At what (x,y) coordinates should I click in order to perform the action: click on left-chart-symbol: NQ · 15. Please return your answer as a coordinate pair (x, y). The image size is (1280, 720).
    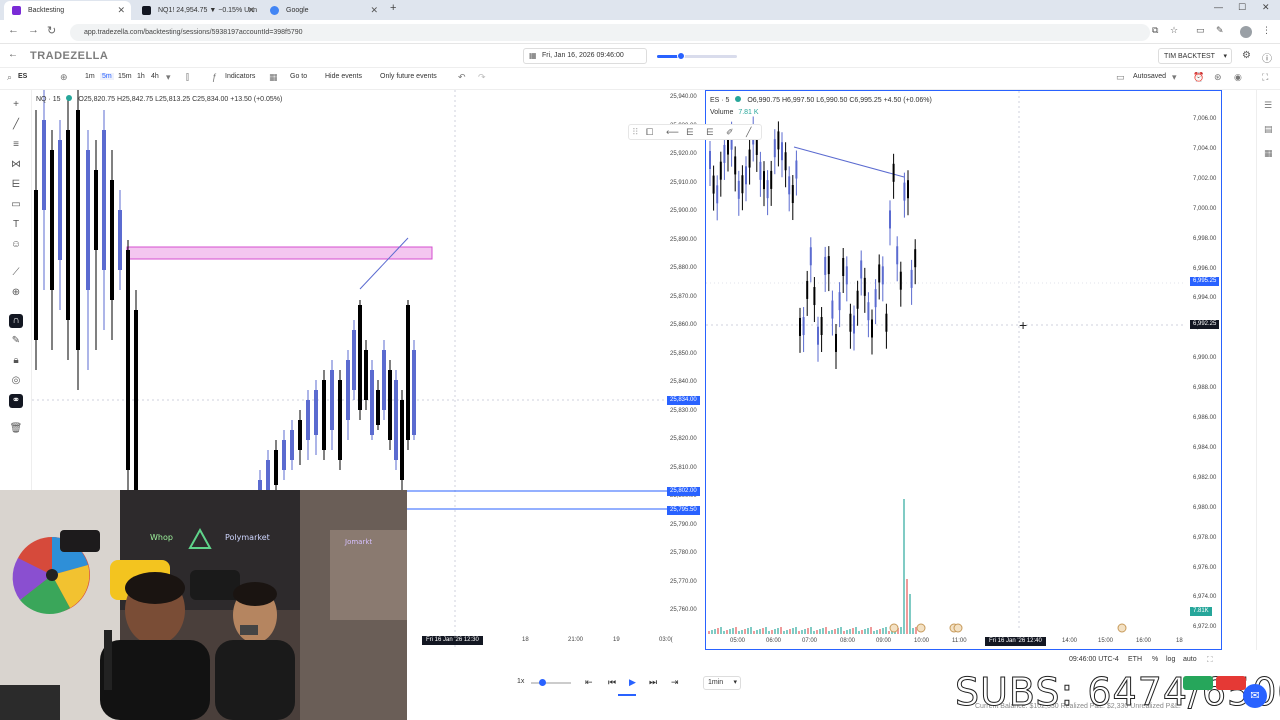
    Looking at the image, I should click on (48, 99).